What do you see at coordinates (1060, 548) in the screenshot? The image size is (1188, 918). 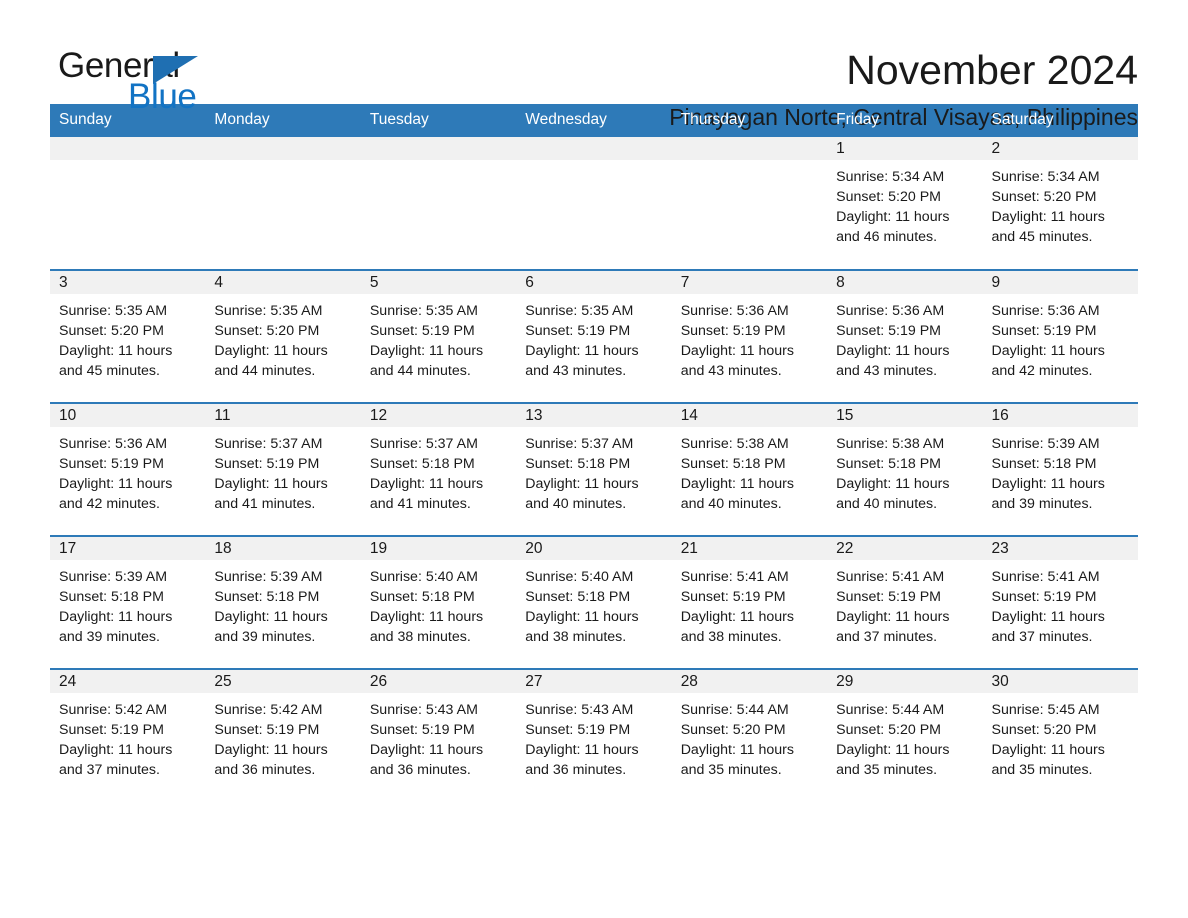 I see `day-number: 23` at bounding box center [1060, 548].